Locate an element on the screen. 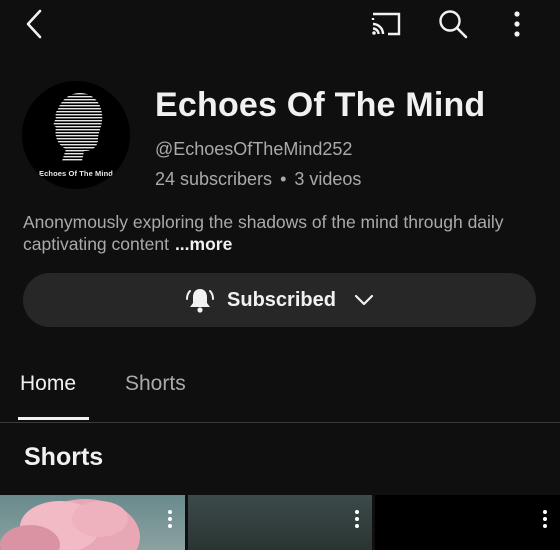 The image size is (560, 550). more-options-button is located at coordinates (517, 24).